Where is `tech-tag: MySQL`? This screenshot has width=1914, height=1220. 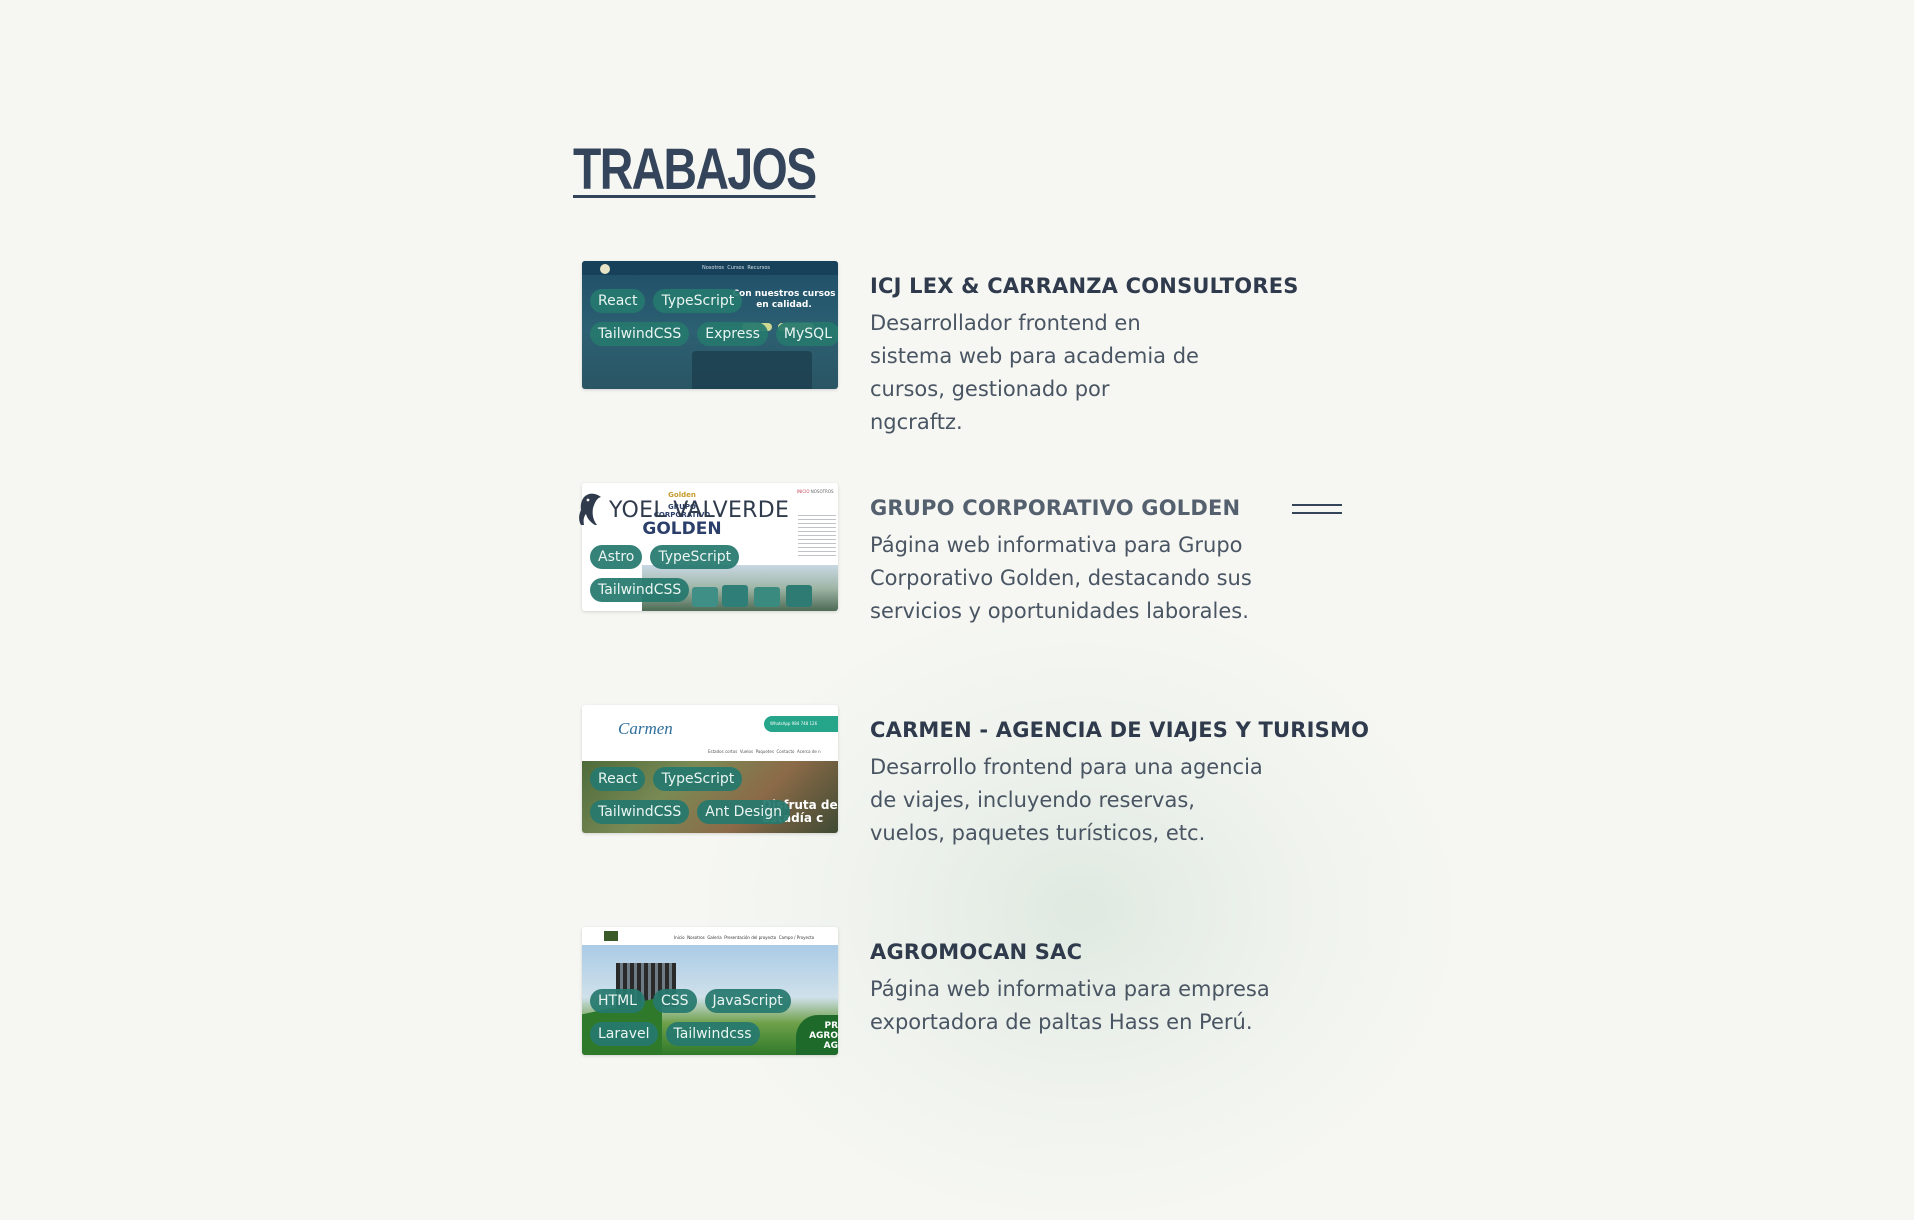 tech-tag: MySQL is located at coordinates (806, 334).